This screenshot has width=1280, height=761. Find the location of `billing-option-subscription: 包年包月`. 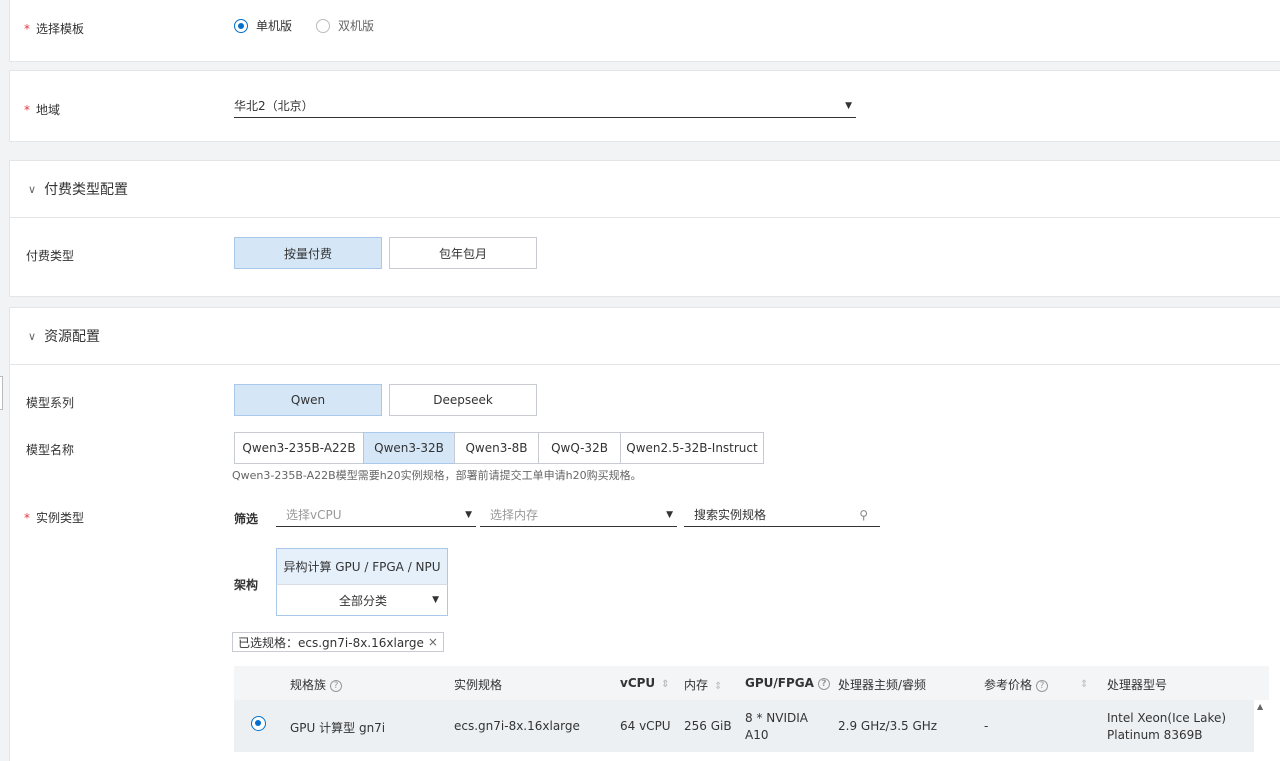

billing-option-subscription: 包年包月 is located at coordinates (463, 253).